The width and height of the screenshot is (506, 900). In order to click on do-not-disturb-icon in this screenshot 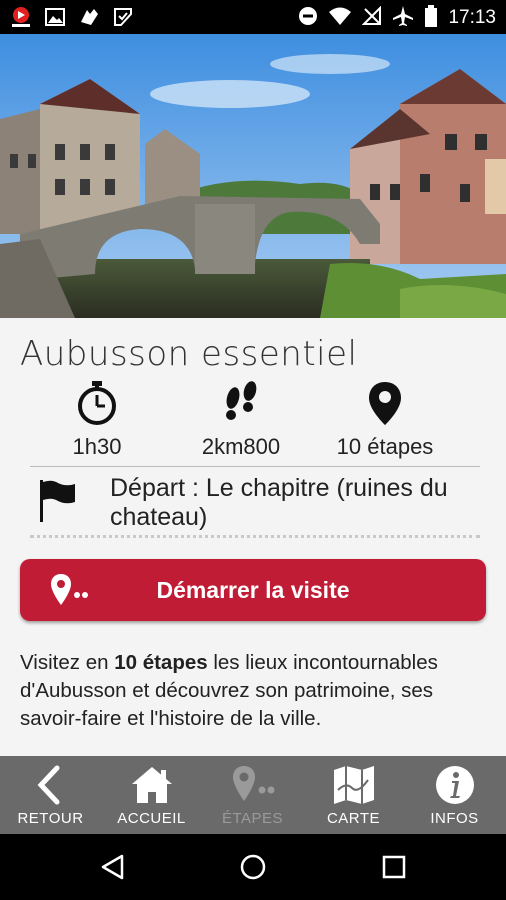, I will do `click(308, 18)`.